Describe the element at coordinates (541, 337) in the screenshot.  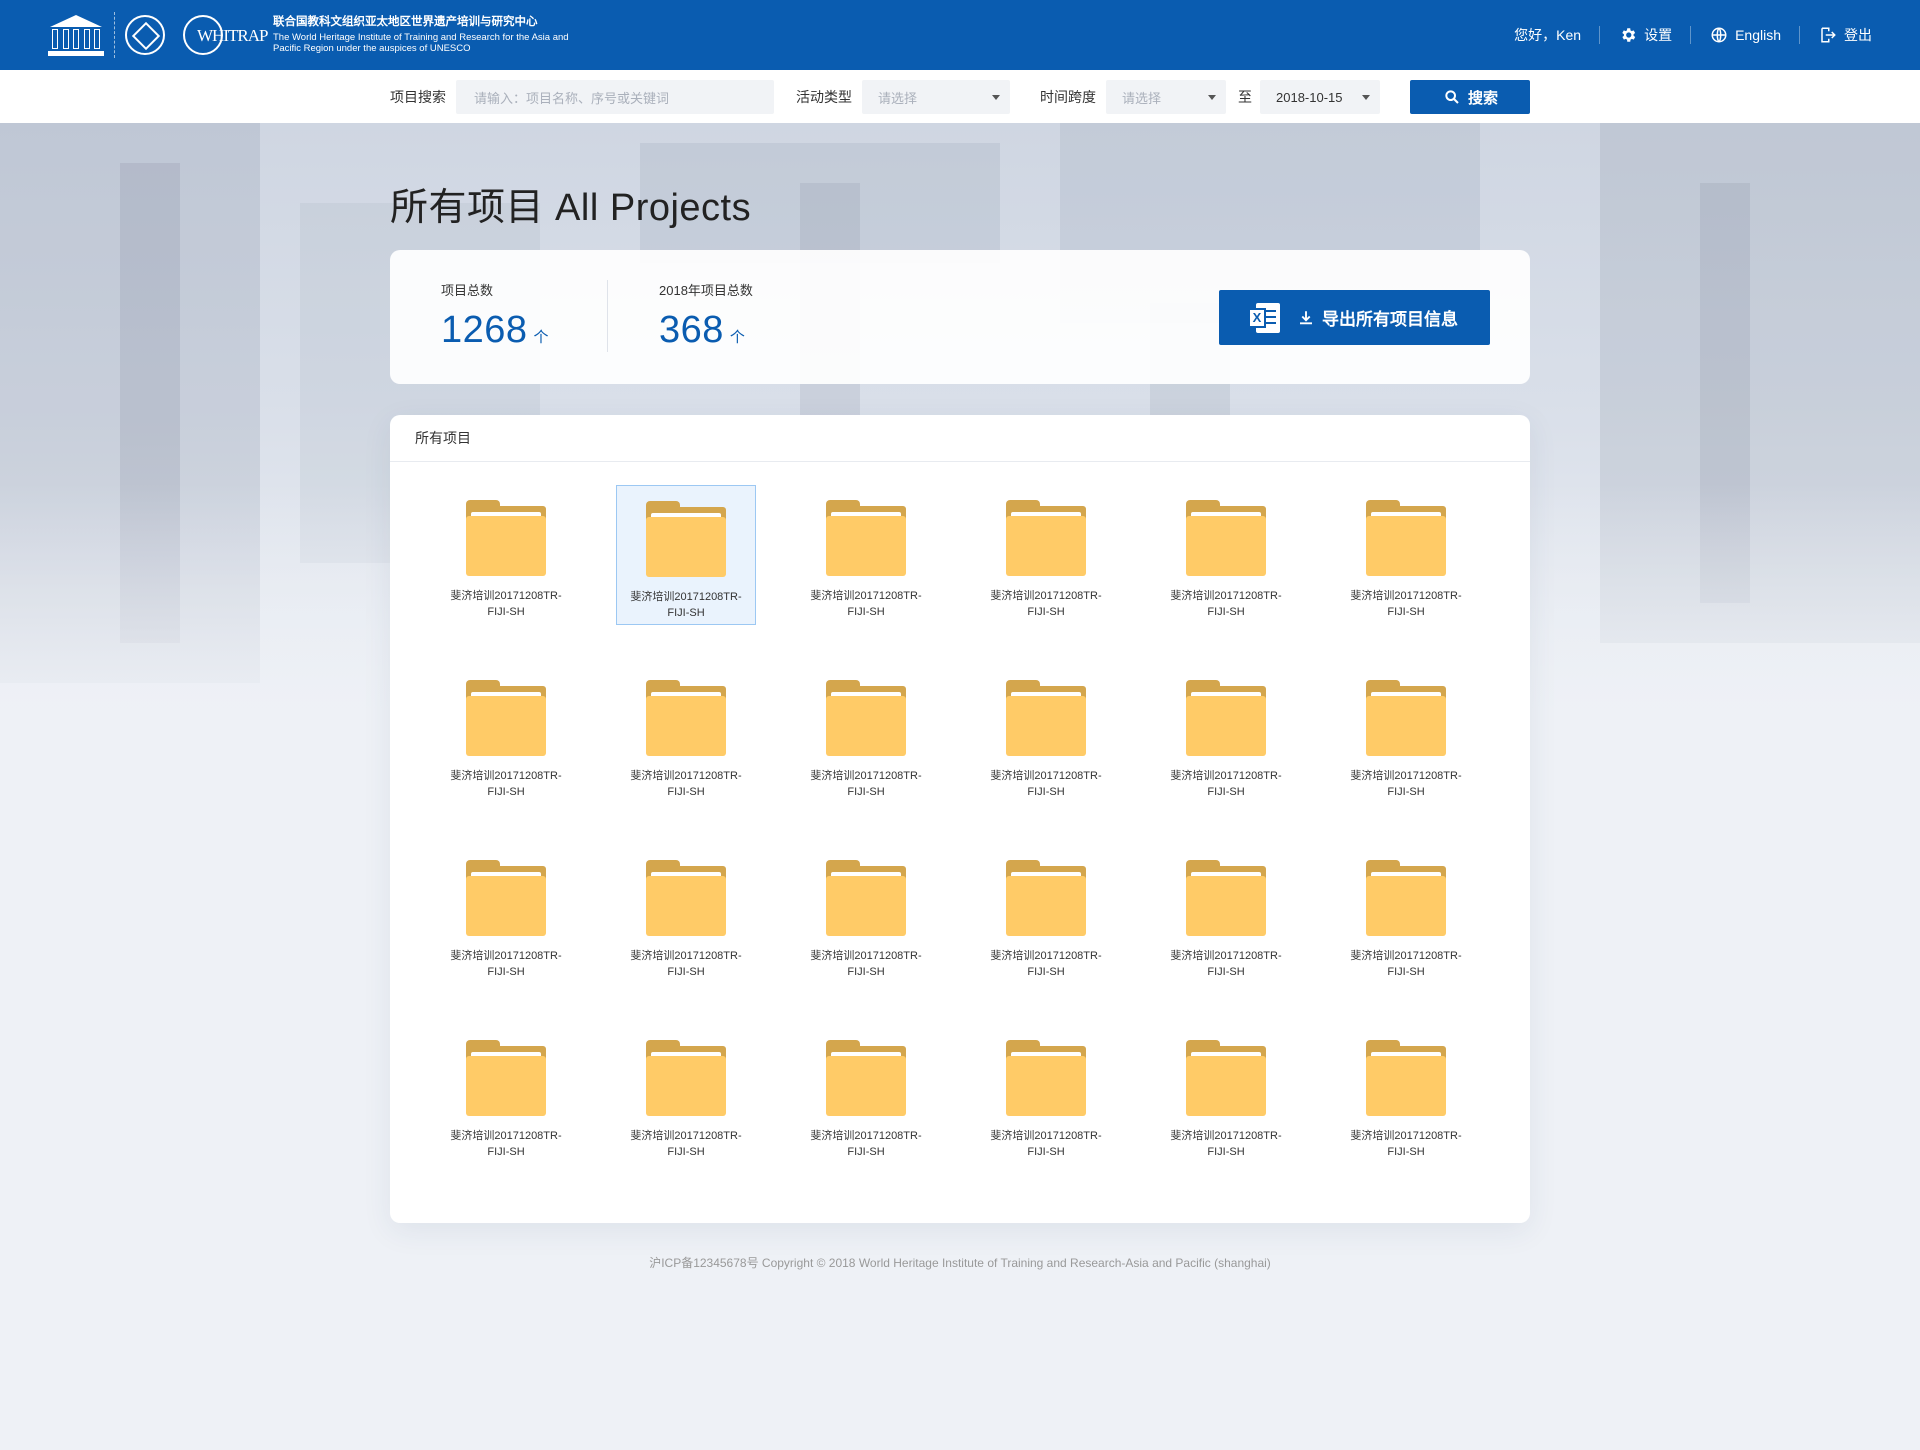
I see `total-projects-unit: 个` at that location.